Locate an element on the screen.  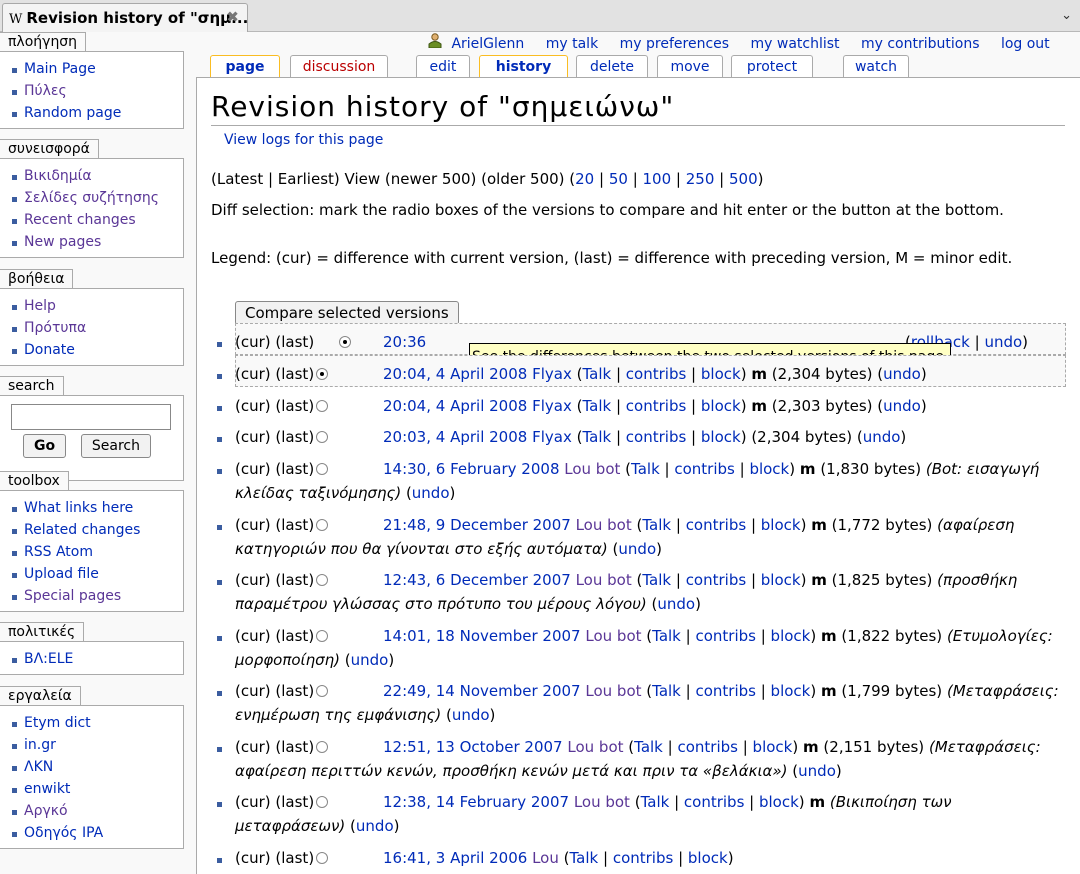
revision-date-link: 12:43, 6 December 2007 is located at coordinates (477, 580).